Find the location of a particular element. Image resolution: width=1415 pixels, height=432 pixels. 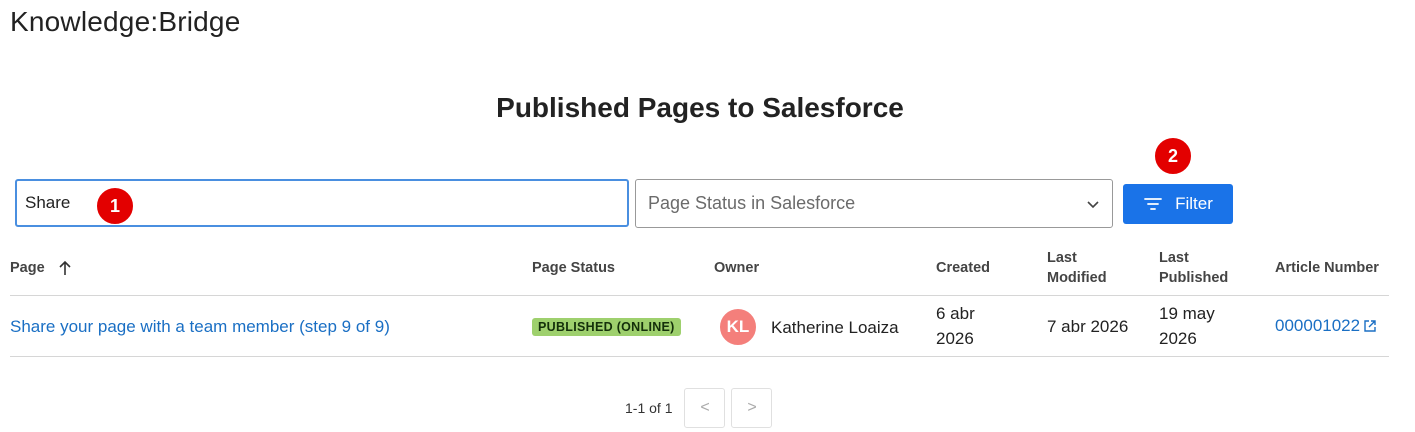

annotation-badge-2: 2 is located at coordinates (1173, 156).